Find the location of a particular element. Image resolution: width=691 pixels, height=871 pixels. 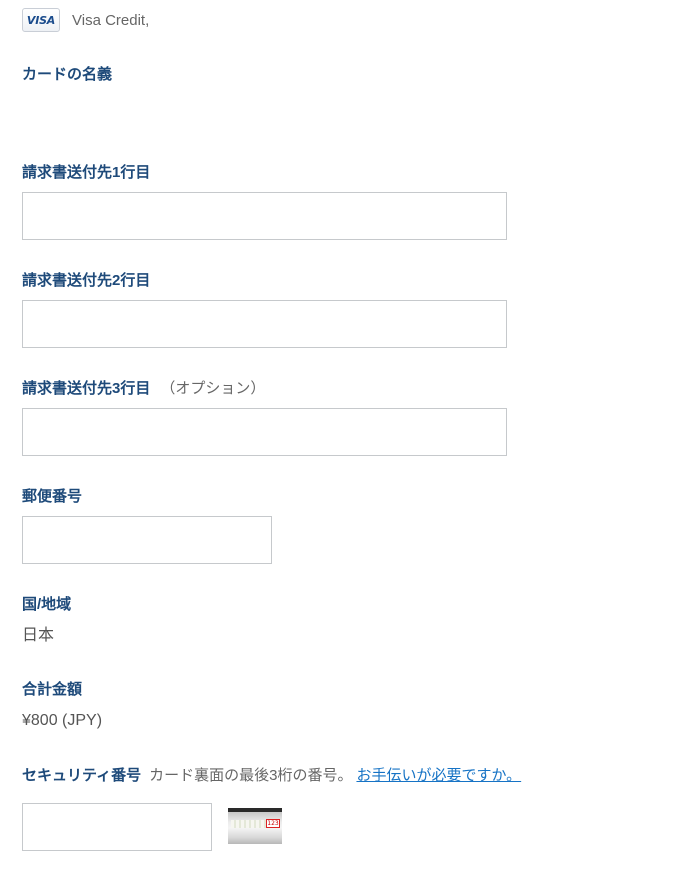

address-line2-input is located at coordinates (264, 324).